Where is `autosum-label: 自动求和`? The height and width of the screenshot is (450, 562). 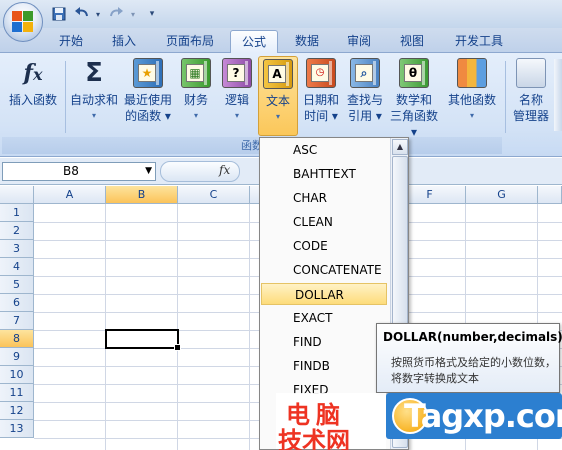 autosum-label: 自动求和 is located at coordinates (93, 100).